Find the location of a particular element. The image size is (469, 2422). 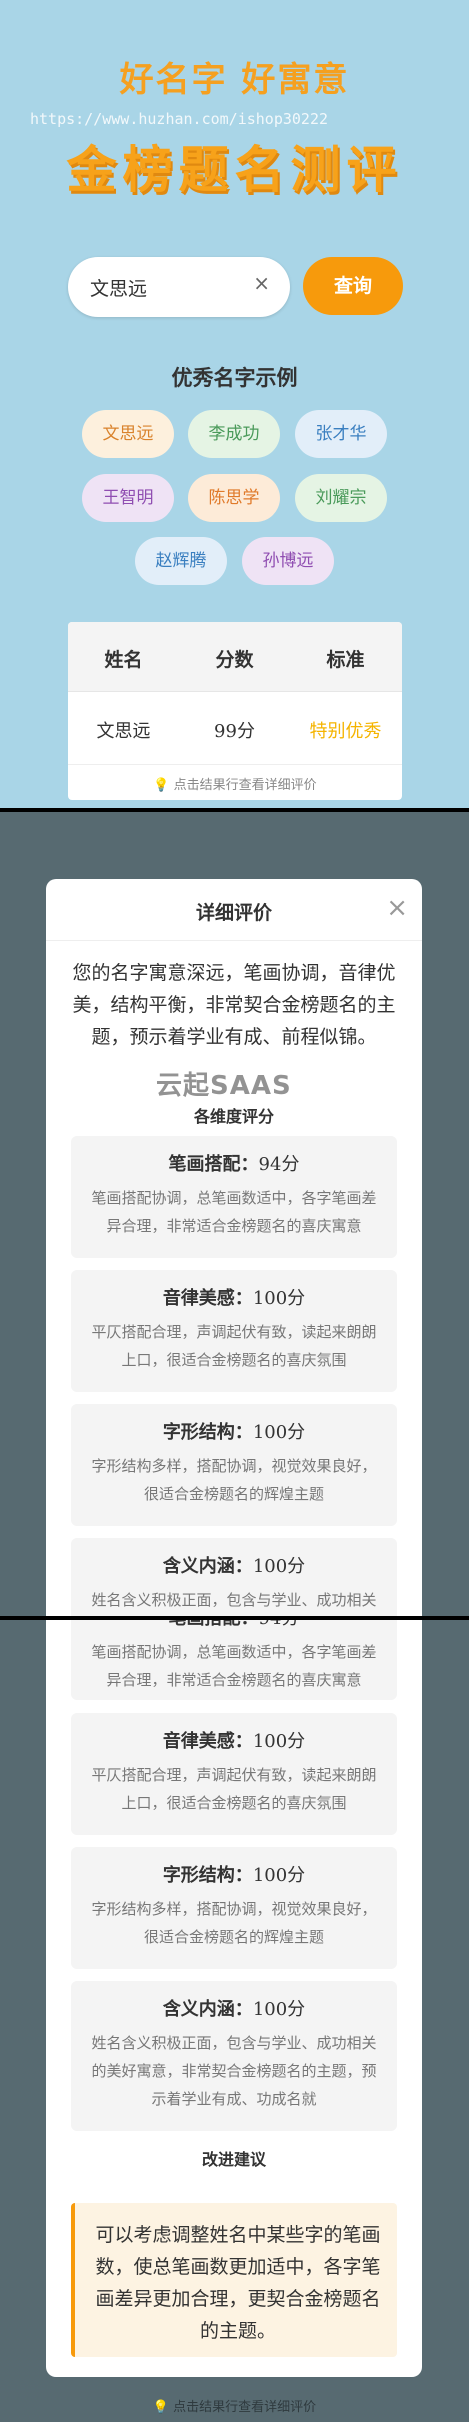

result-level: 特别优秀 is located at coordinates (345, 731).